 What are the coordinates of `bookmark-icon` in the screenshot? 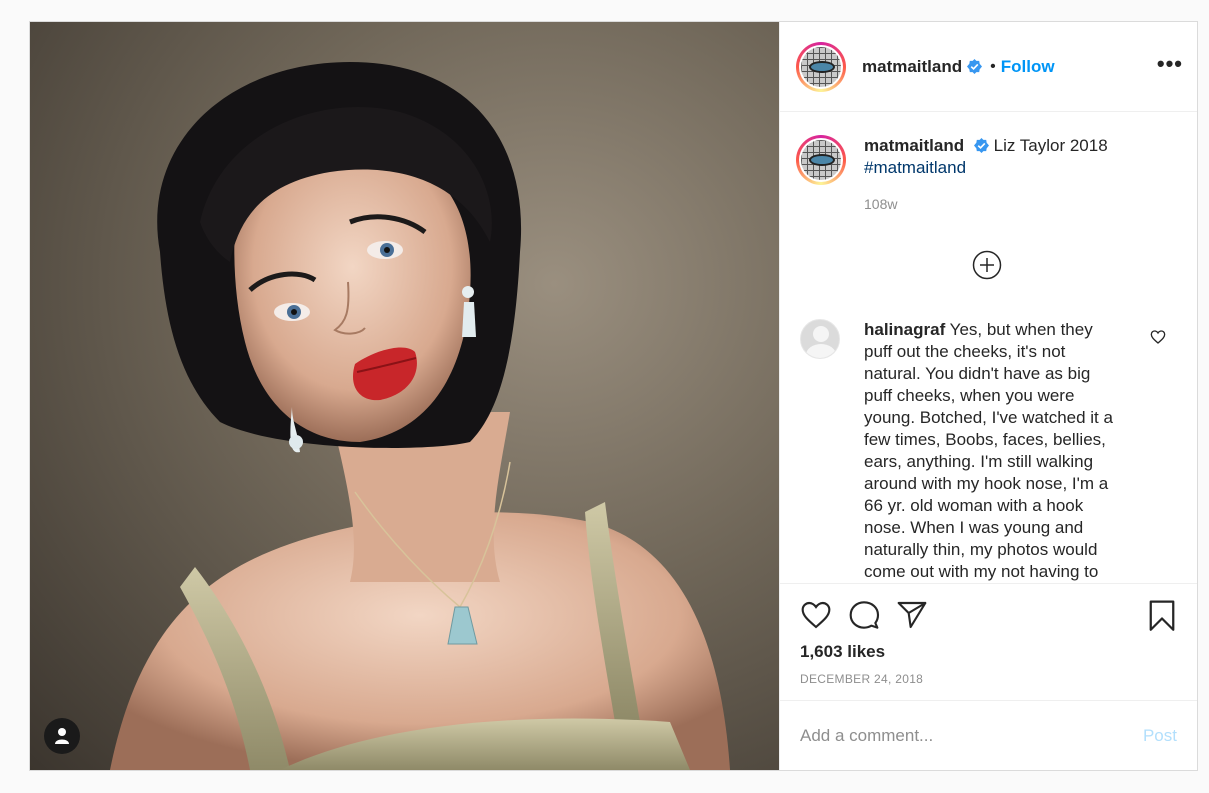 It's located at (1162, 616).